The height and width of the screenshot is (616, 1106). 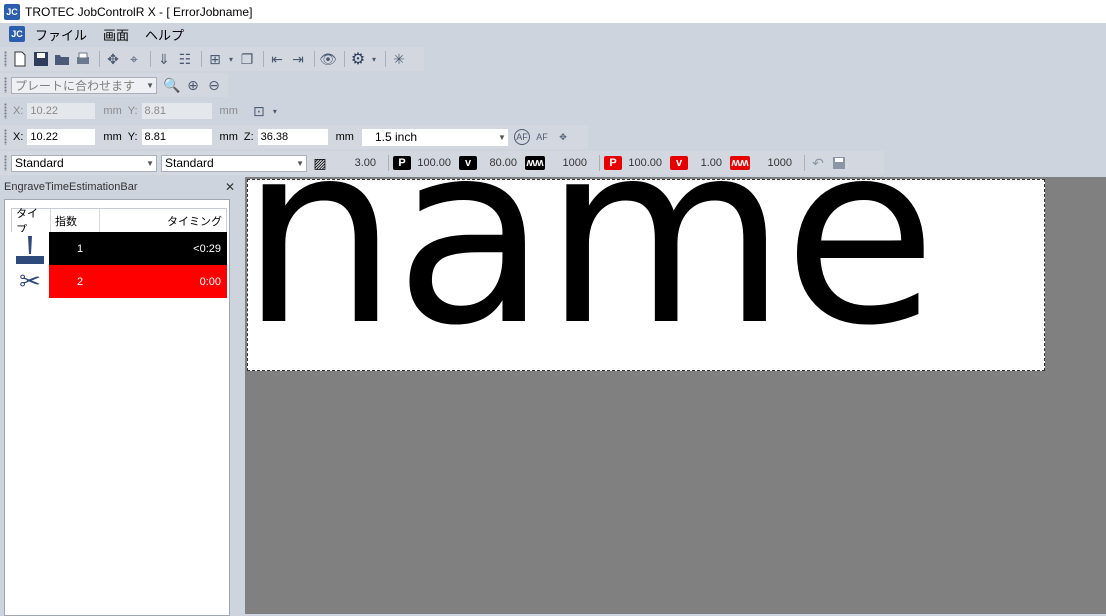 What do you see at coordinates (163, 221) in the screenshot?
I see `column-timing: タイミング` at bounding box center [163, 221].